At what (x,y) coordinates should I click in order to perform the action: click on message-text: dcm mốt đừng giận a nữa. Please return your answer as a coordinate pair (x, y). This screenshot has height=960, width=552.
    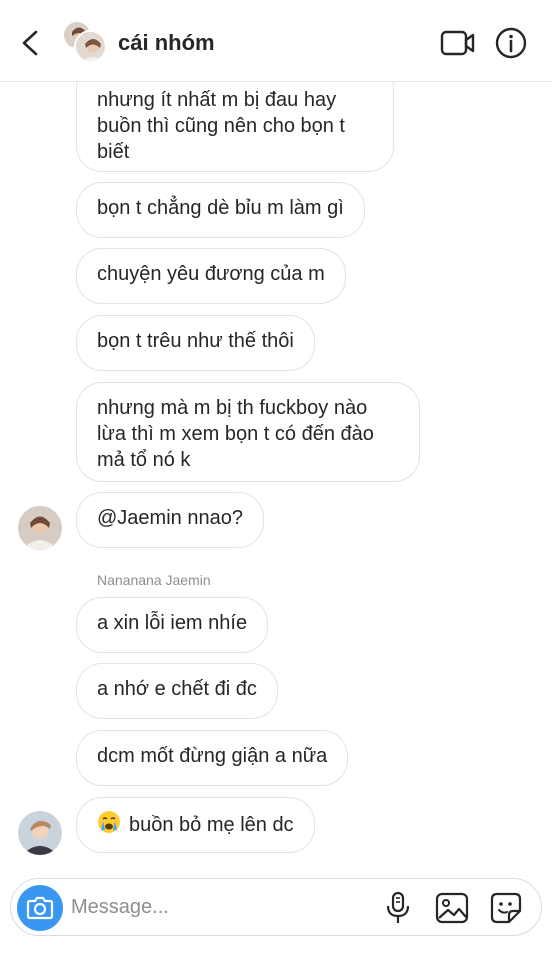
    Looking at the image, I should click on (212, 756).